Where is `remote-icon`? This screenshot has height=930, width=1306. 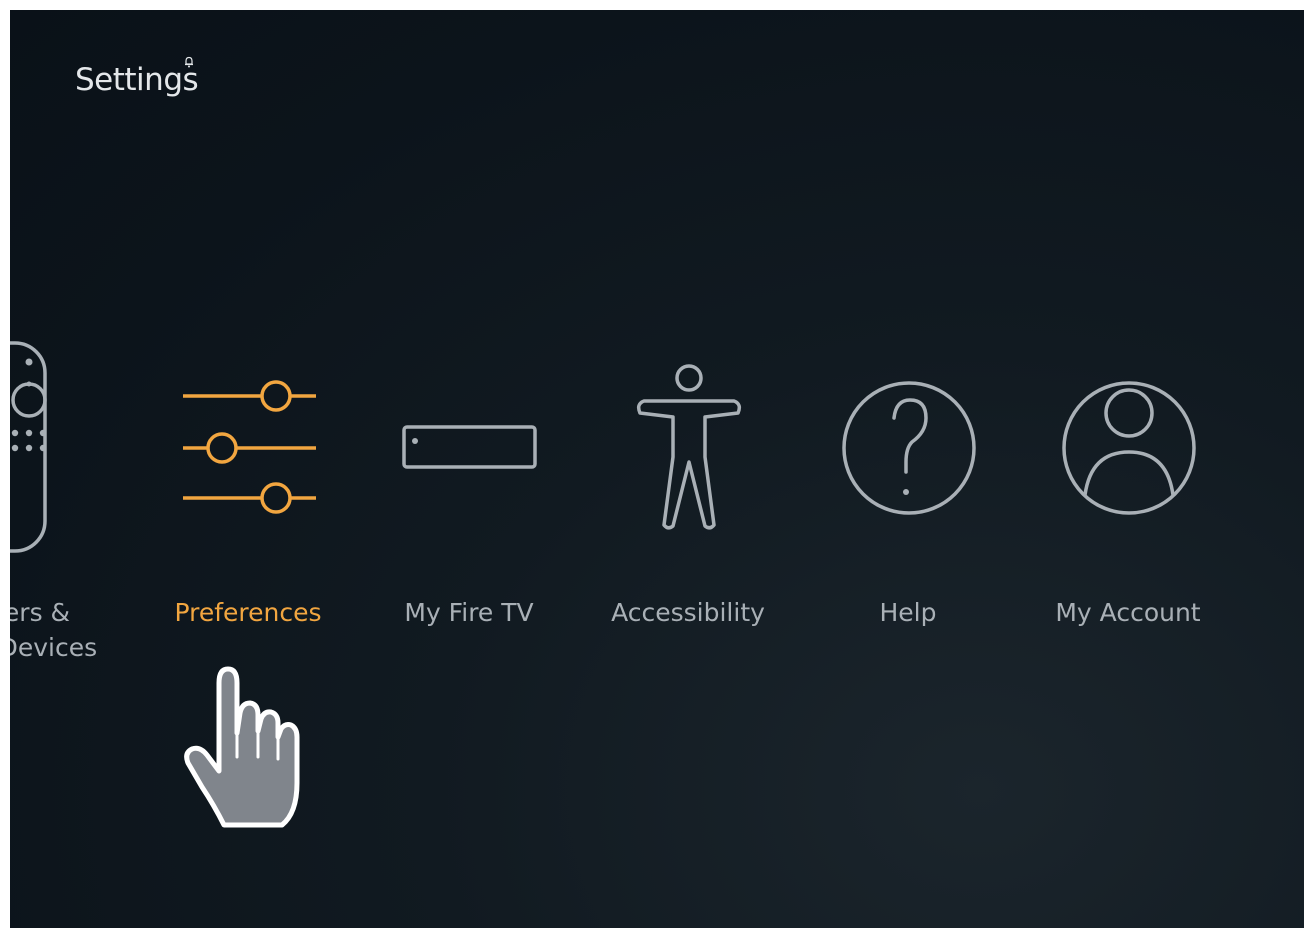 remote-icon is located at coordinates (28, 447).